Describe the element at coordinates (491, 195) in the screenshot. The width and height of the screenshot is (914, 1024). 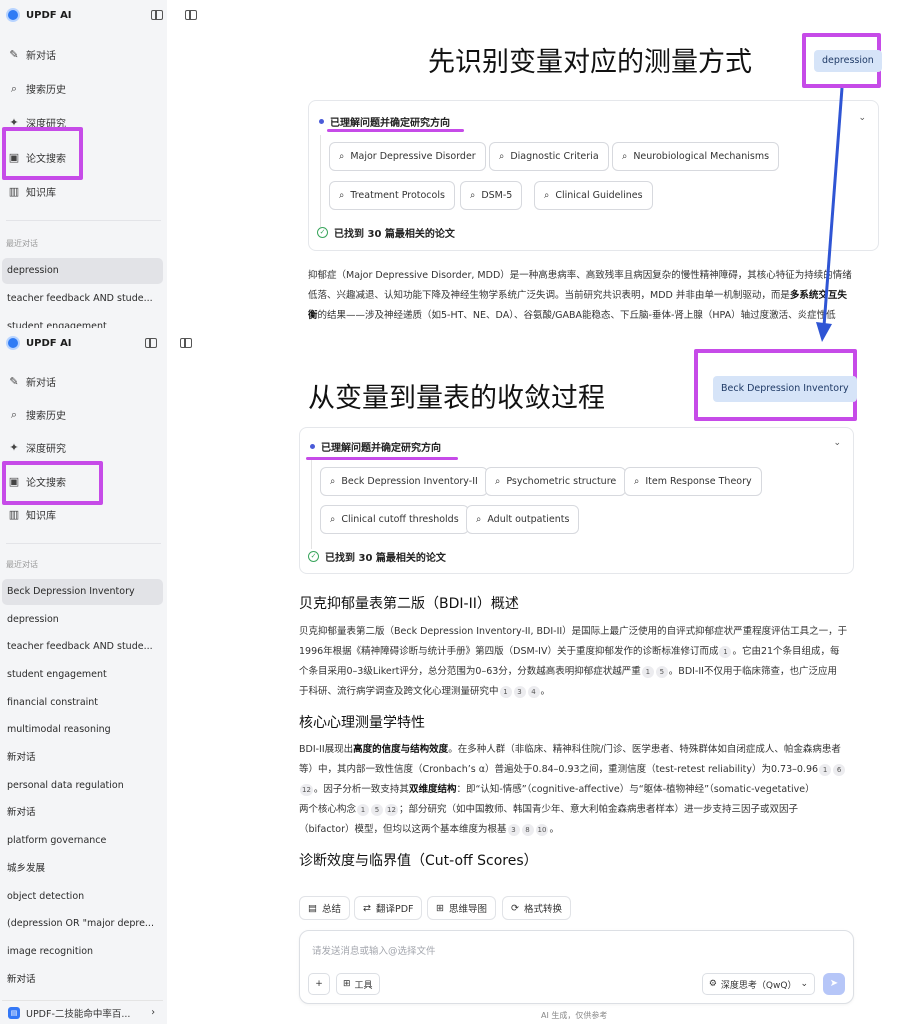
I see `search-tag: ⌕ DSM-5` at that location.